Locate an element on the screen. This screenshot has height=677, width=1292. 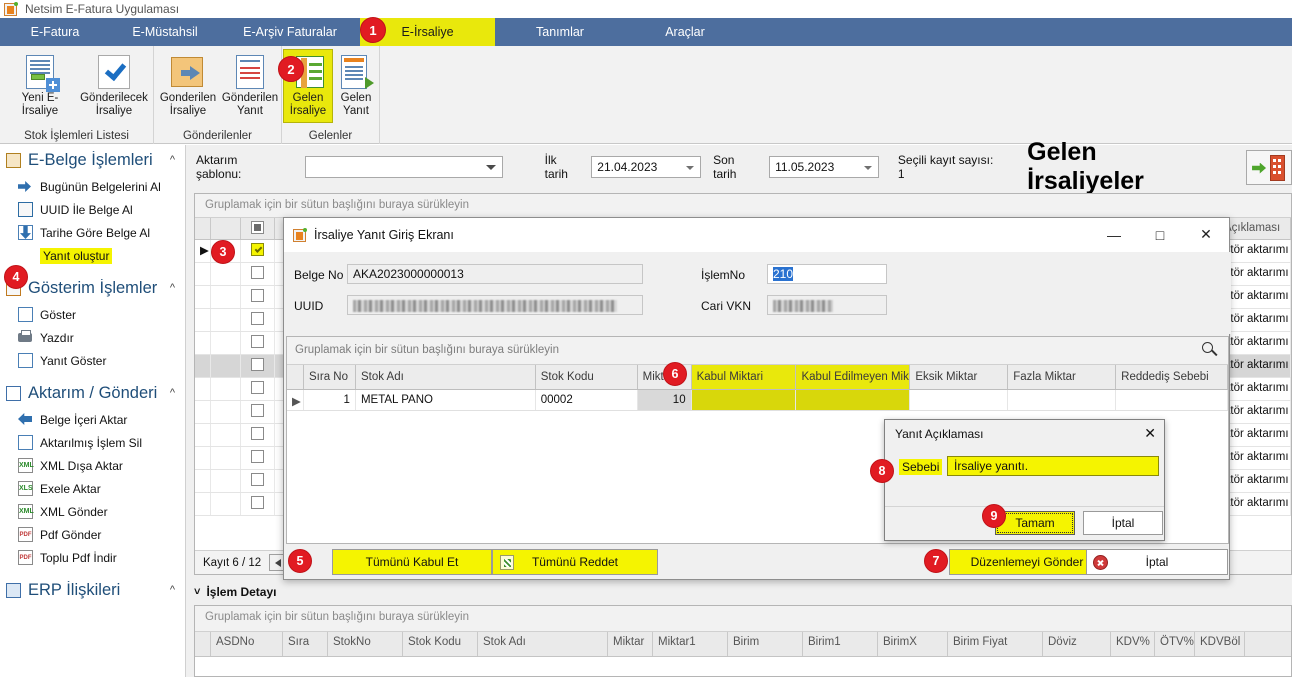
col-stok-kodu: Stok Kodu is located at coordinates (587, 377).